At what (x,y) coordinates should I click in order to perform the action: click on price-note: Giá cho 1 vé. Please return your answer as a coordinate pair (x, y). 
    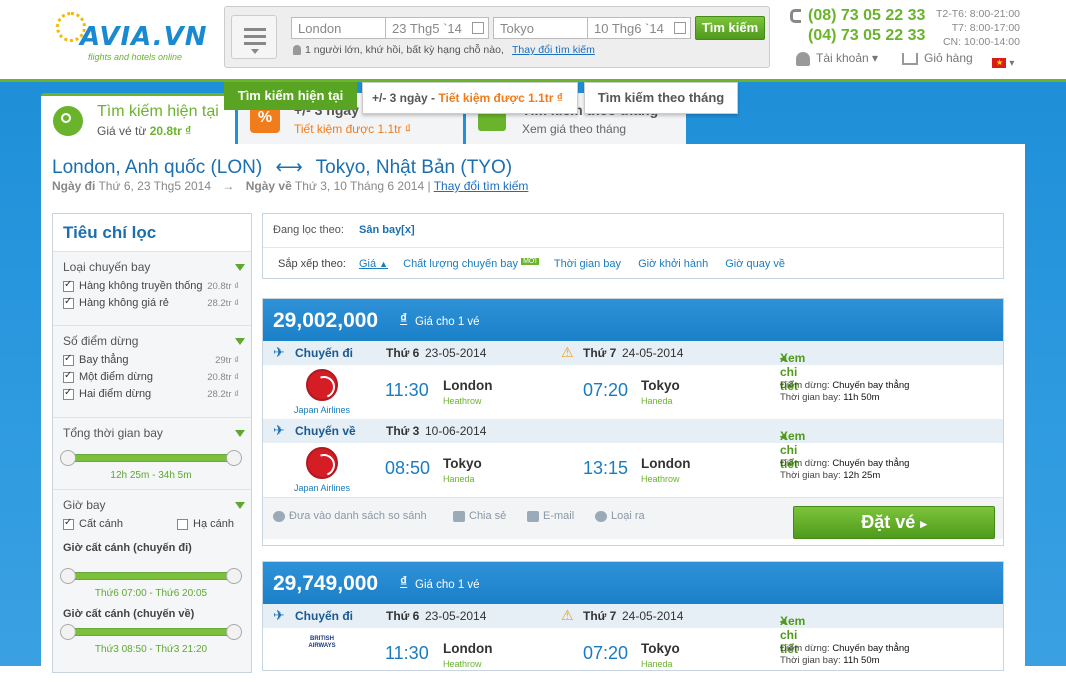
    Looking at the image, I should click on (447, 585).